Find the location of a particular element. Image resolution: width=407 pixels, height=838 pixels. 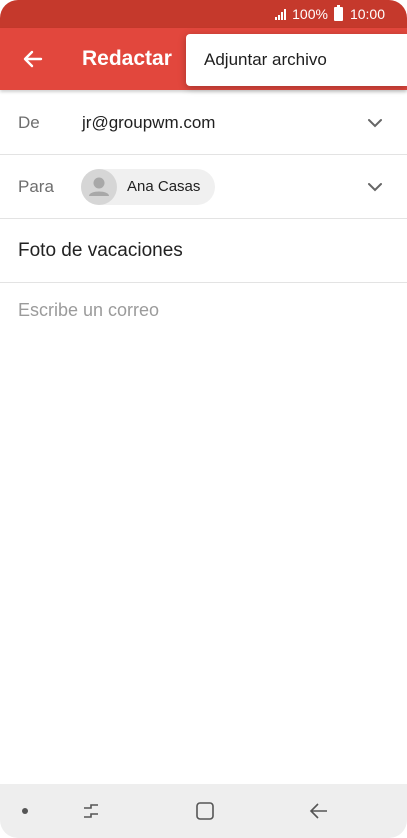

recents-icon is located at coordinates (91, 811).